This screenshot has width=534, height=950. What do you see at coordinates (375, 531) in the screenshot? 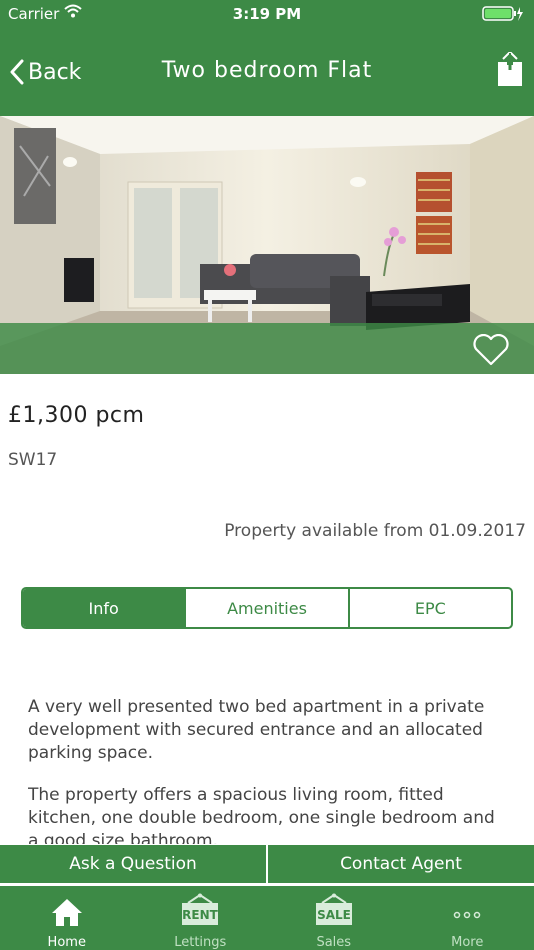
I see `availability-label: Property available from 01.09.2017` at bounding box center [375, 531].